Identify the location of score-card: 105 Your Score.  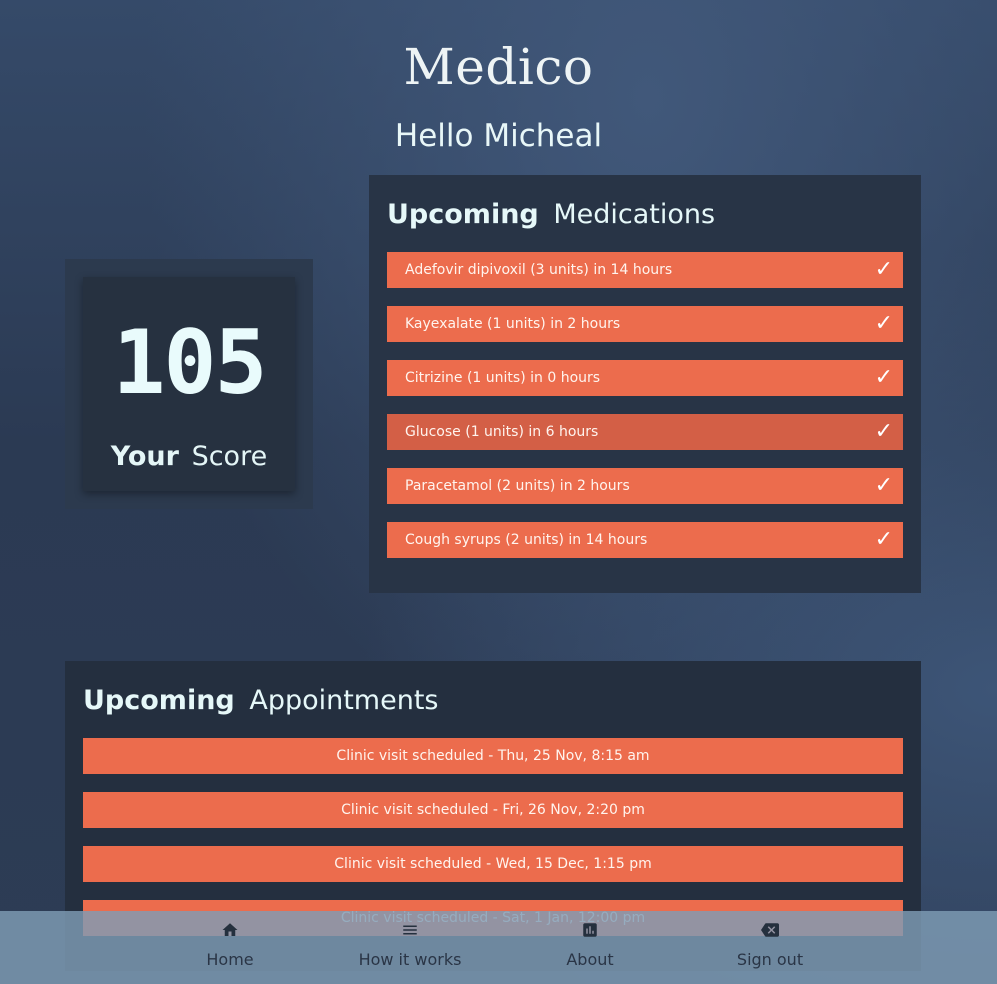
(189, 384).